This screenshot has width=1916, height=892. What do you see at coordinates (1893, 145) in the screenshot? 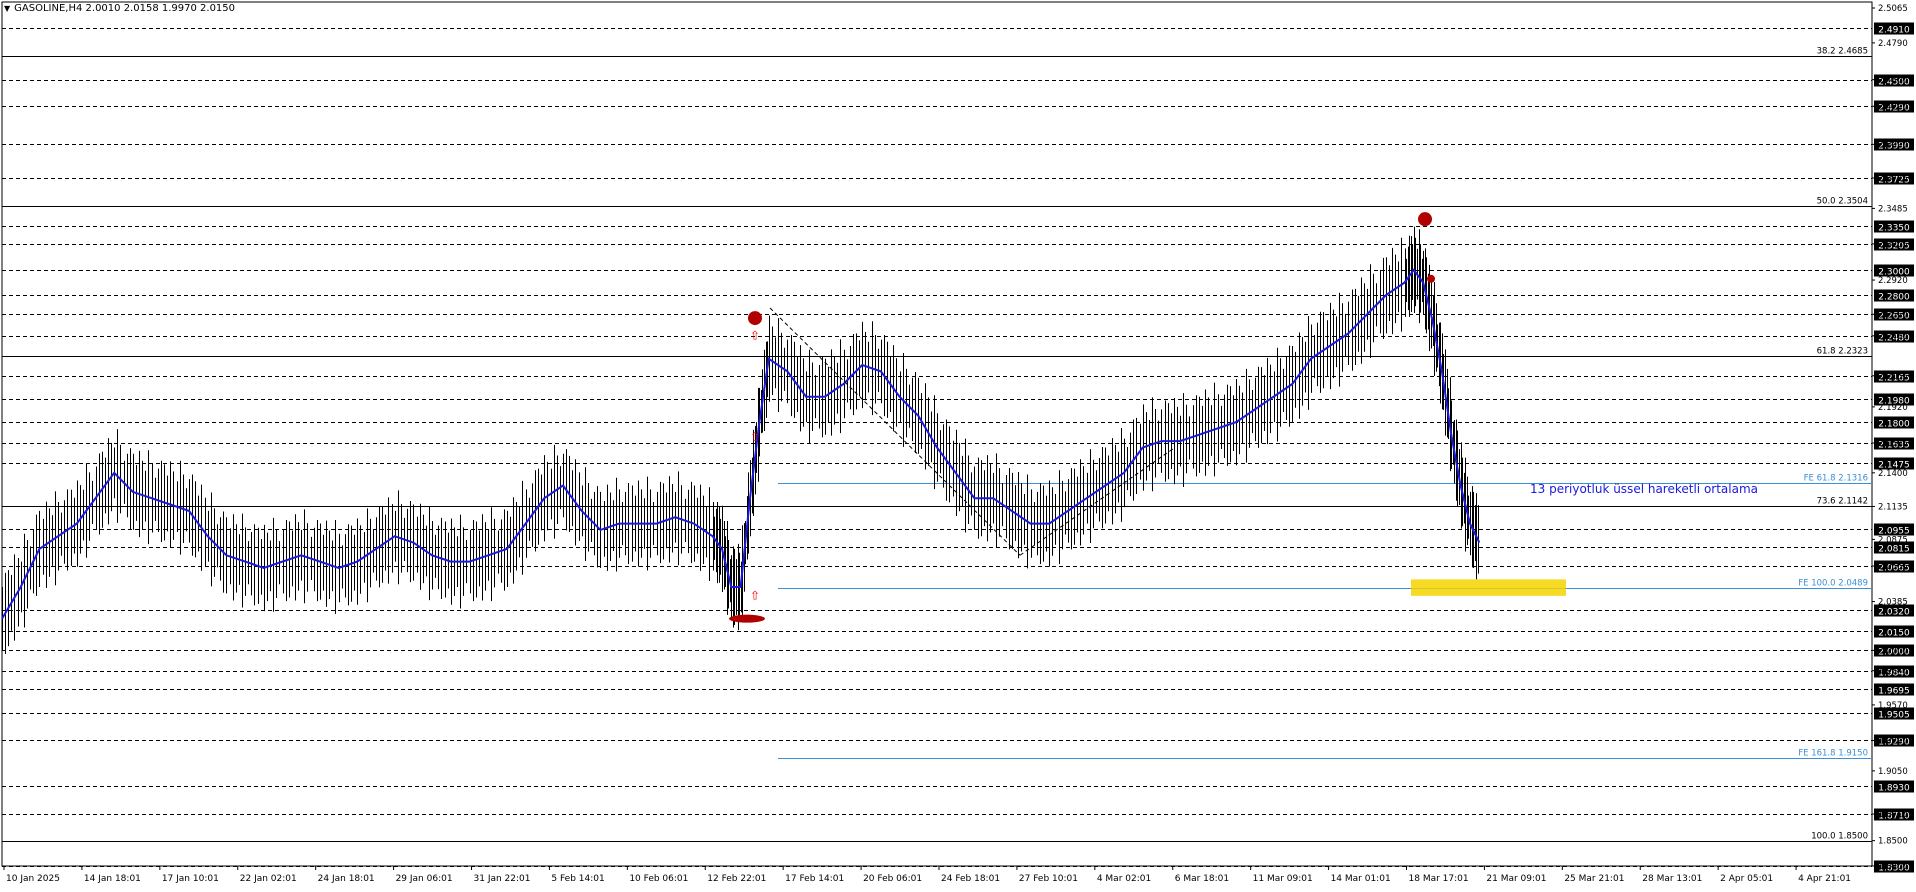
I see `y-tick-label: 2.3990` at bounding box center [1893, 145].